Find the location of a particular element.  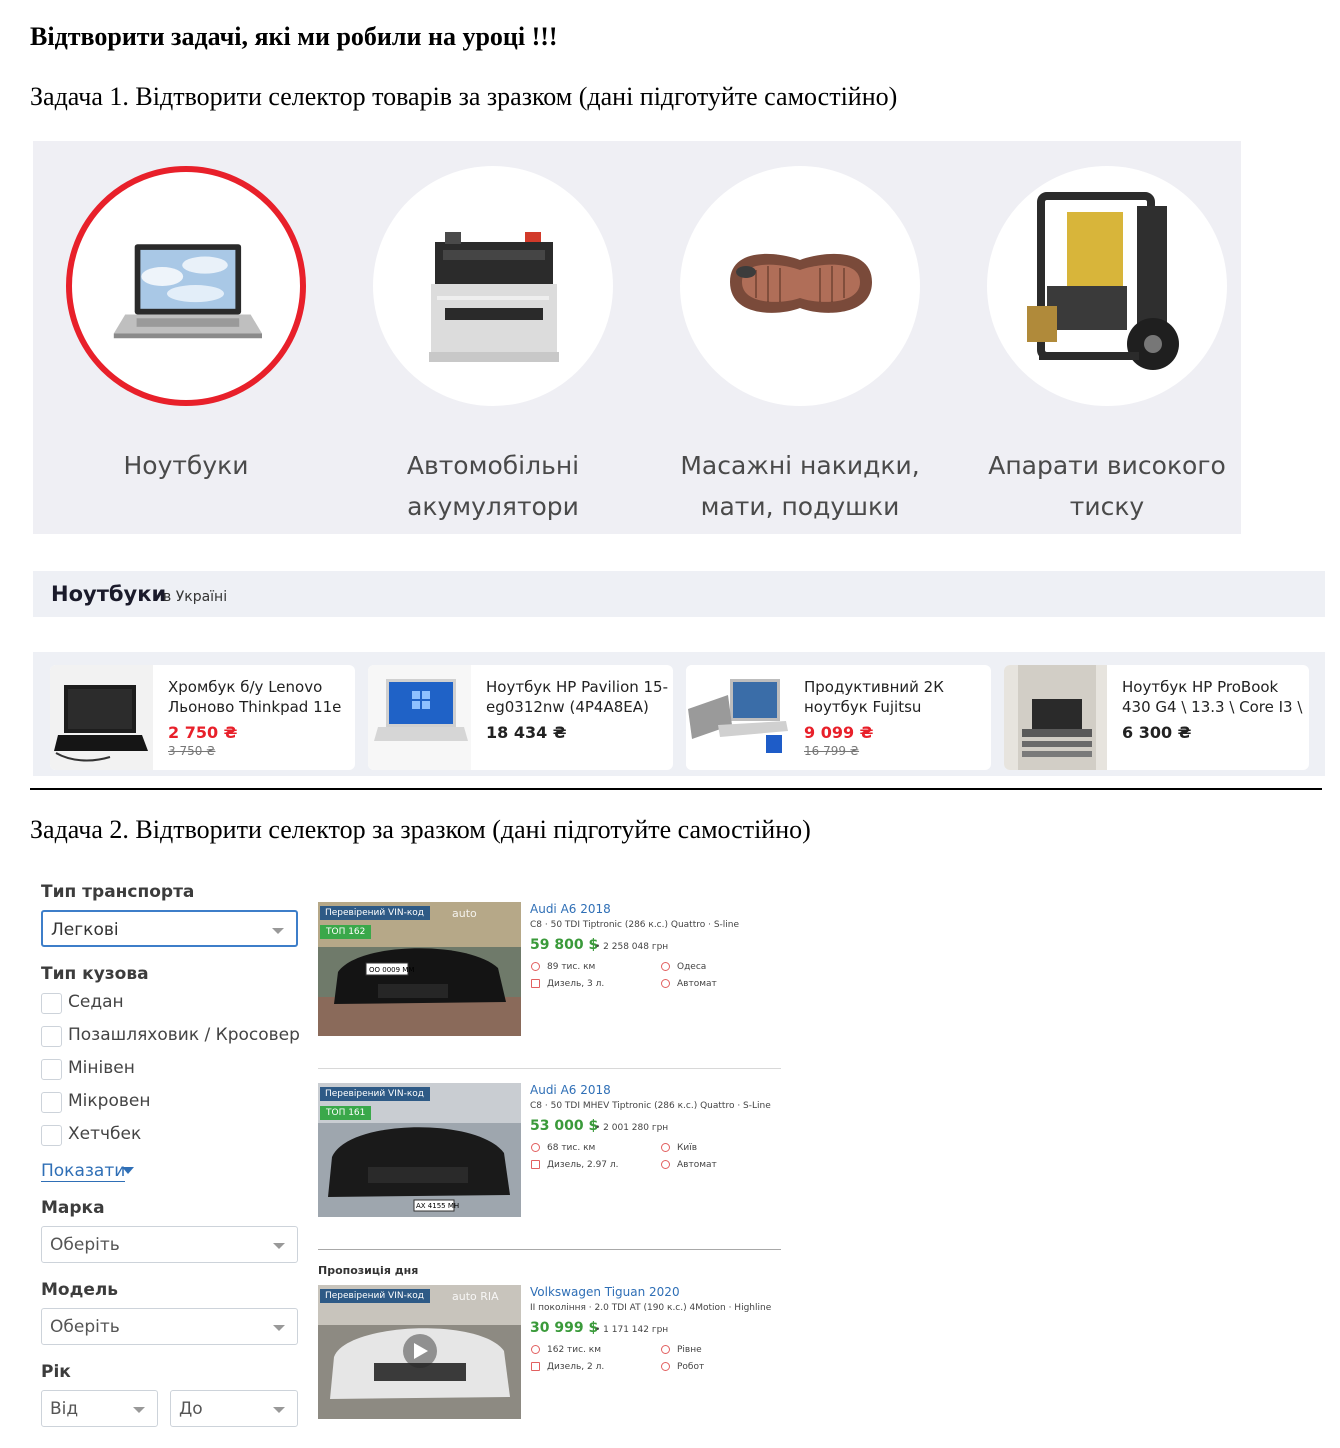

price-usd: 30 999 $ is located at coordinates (564, 1328).